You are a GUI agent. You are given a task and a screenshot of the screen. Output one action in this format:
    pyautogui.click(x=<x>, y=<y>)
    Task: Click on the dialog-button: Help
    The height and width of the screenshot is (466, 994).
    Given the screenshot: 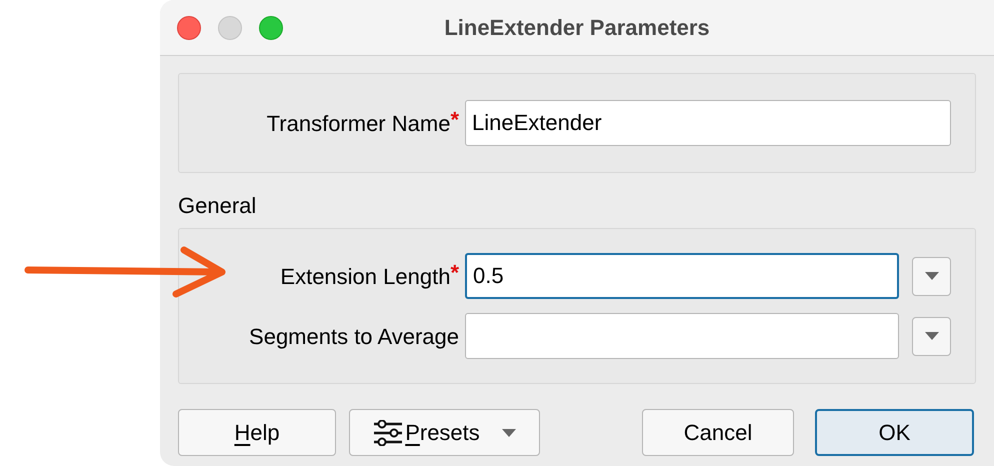 What is the action you would take?
    pyautogui.click(x=257, y=432)
    